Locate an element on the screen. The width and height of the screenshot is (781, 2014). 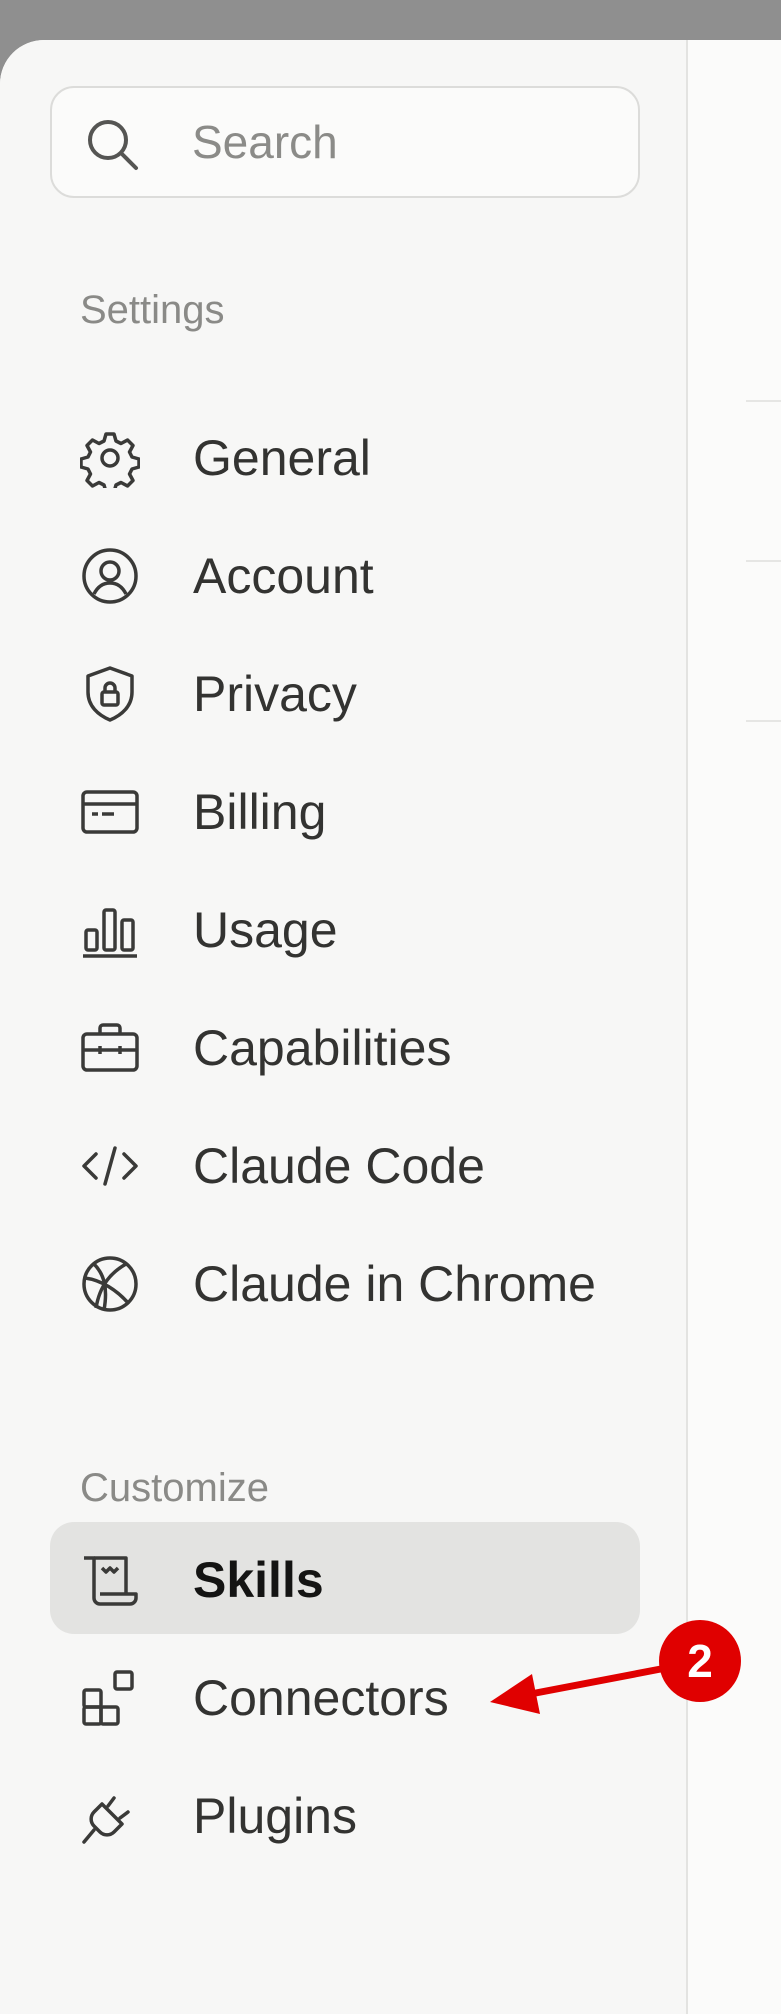
search-box is located at coordinates (345, 142).